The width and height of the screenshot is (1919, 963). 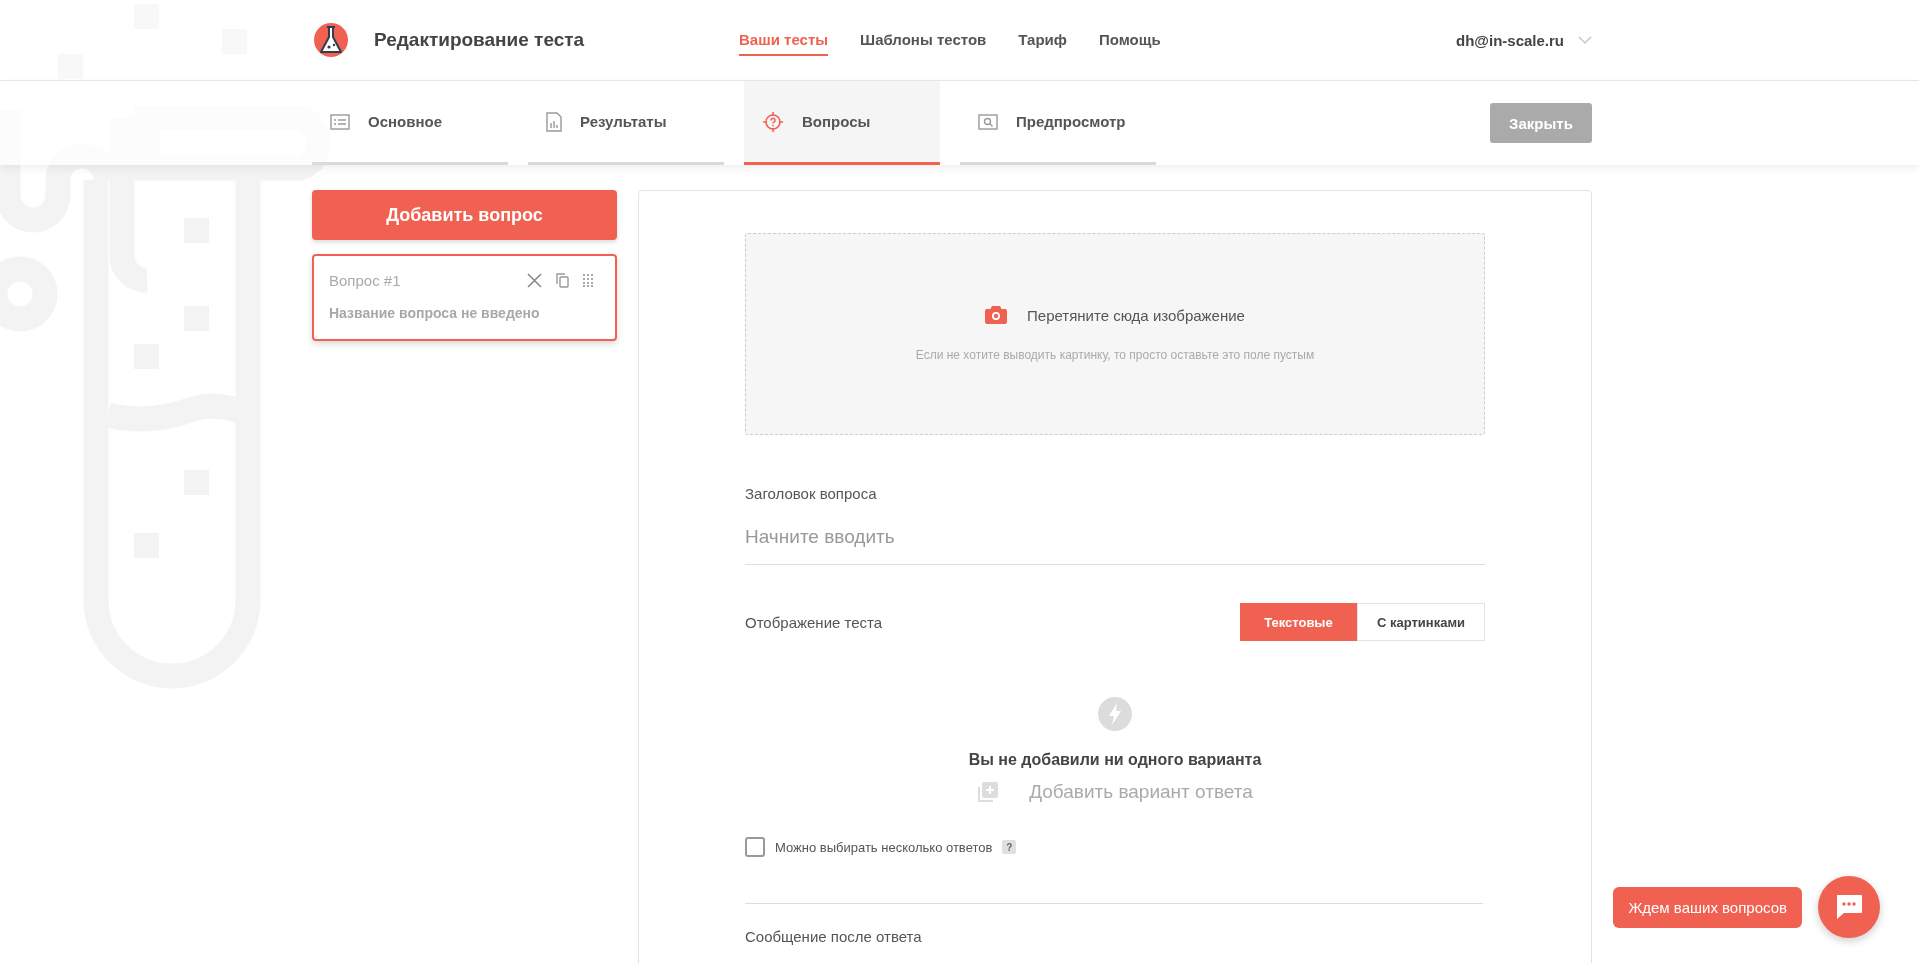 I want to click on field-label: Отображение теста, so click(x=814, y=622).